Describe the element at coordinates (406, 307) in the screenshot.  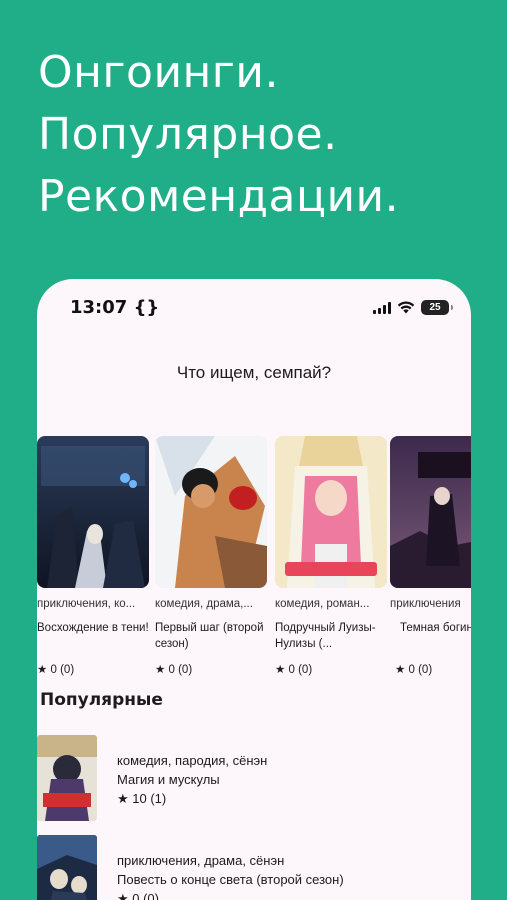
I see `wifi-icon` at that location.